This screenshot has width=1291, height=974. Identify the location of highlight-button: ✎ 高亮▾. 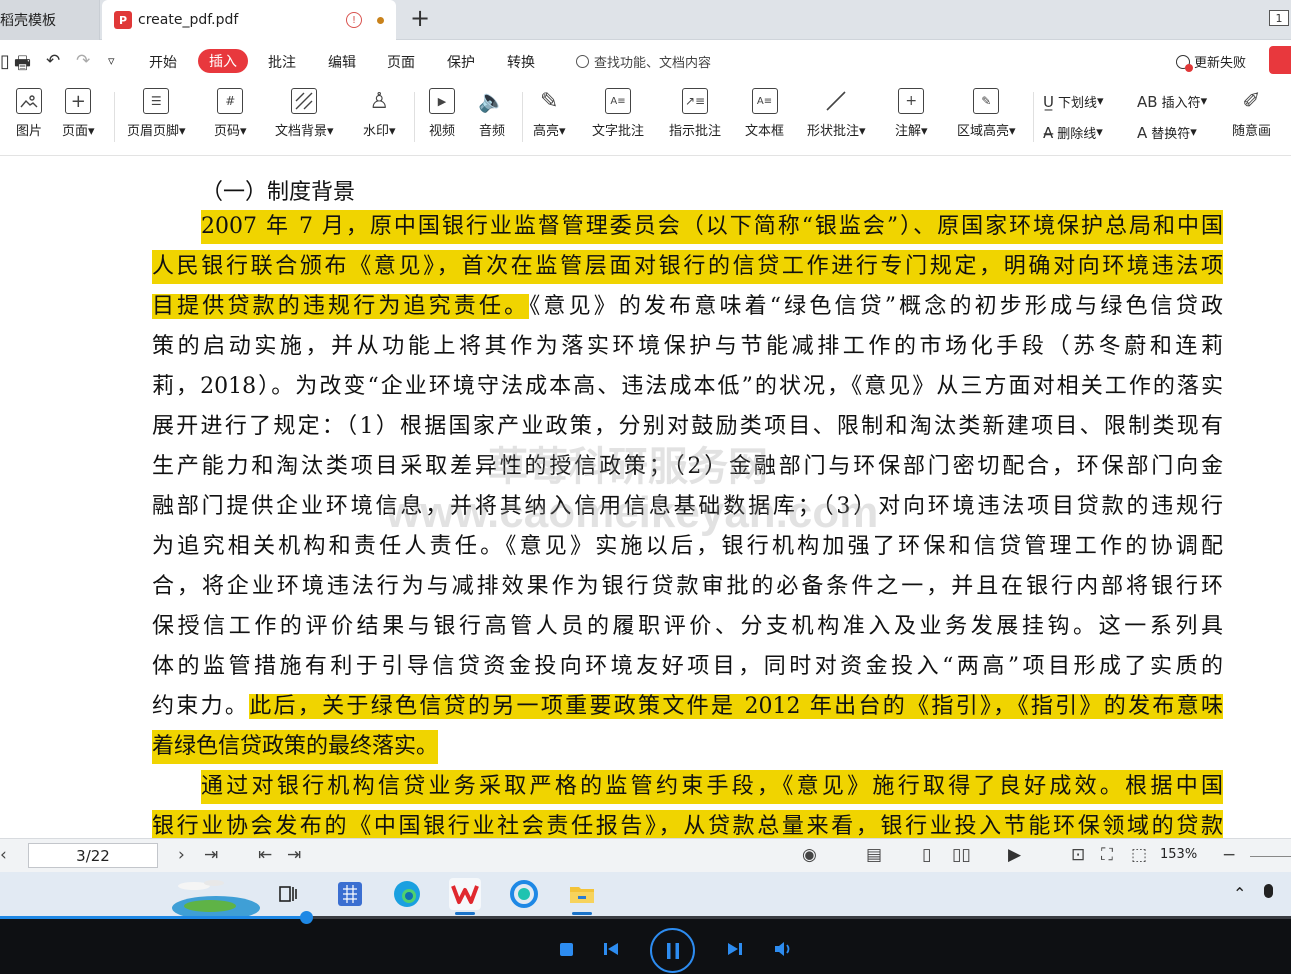
(549, 114).